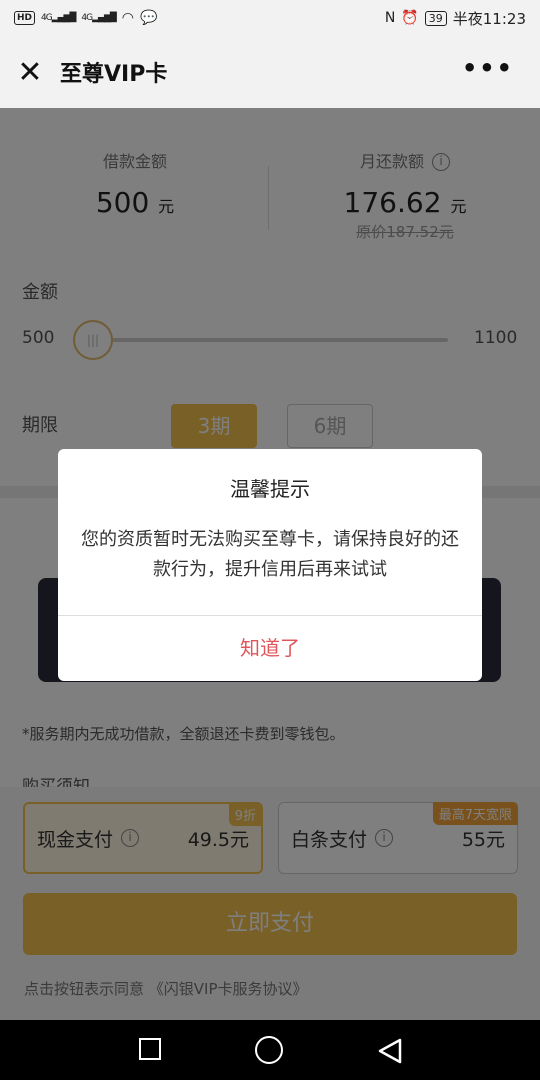 The height and width of the screenshot is (1080, 540). What do you see at coordinates (58, 18) in the screenshot?
I see `signal-icon: 4G▂▄▆█` at bounding box center [58, 18].